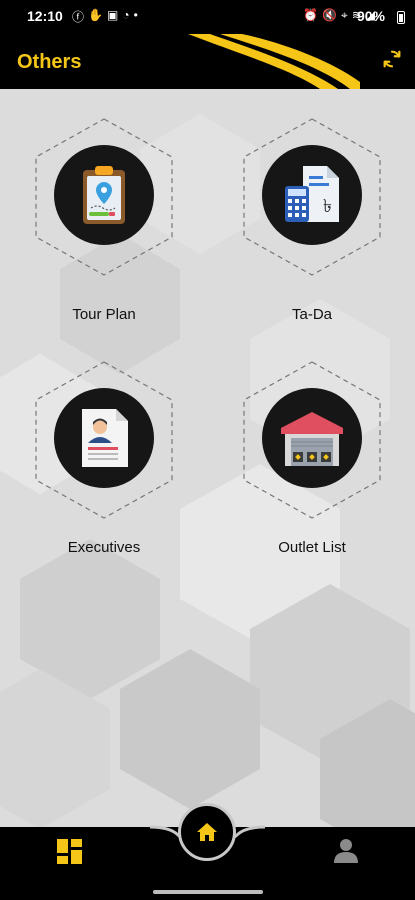 The width and height of the screenshot is (415, 900). I want to click on tile-label: Ta-Da, so click(311, 314).